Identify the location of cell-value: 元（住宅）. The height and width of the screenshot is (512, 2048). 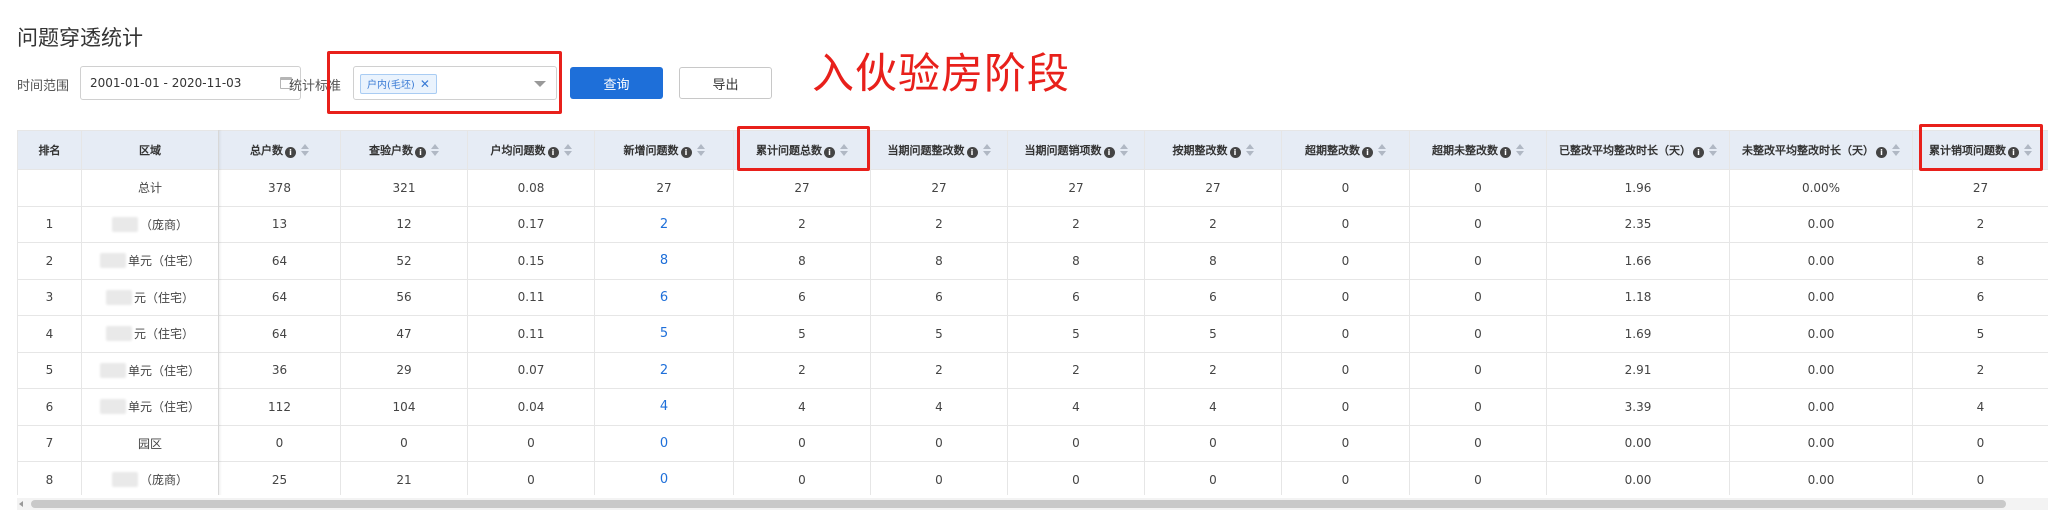
(163, 297).